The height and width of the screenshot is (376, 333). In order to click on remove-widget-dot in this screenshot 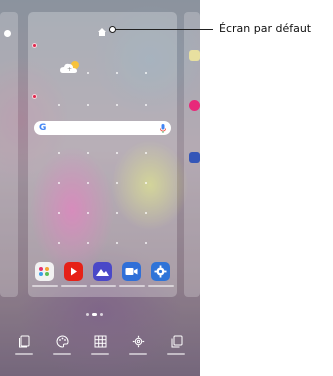, I will do `click(34, 96)`.